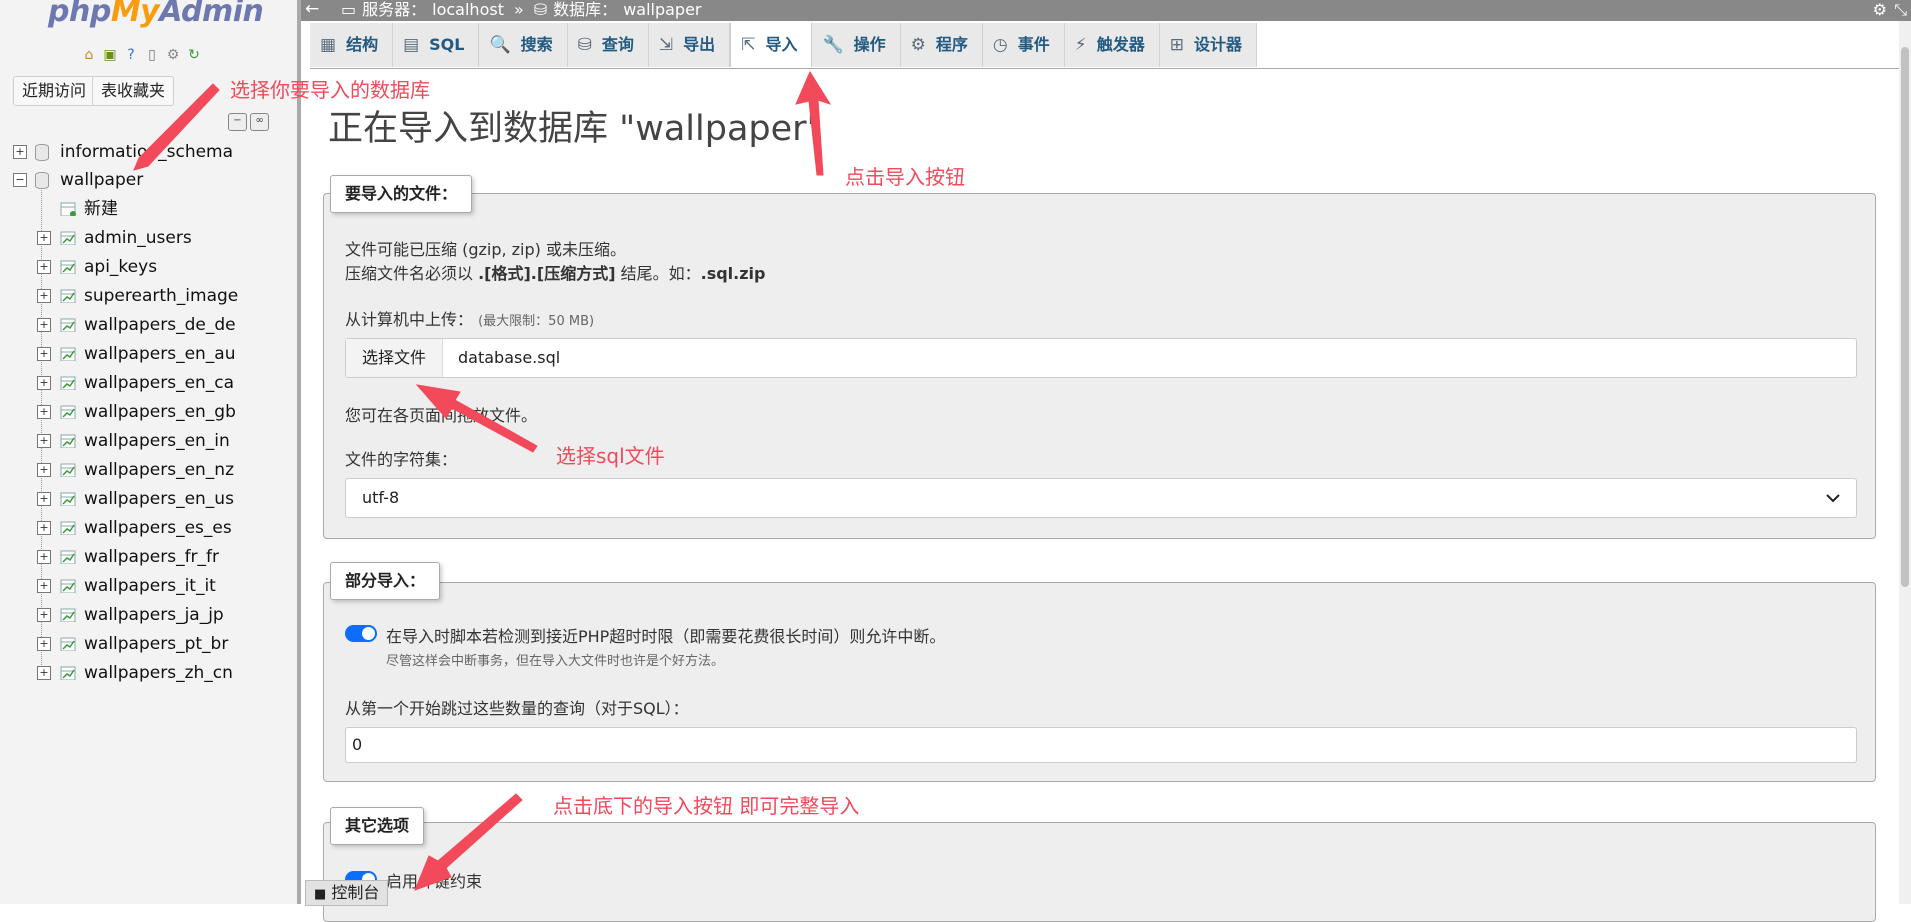 The height and width of the screenshot is (922, 1911). I want to click on link-with-main-icon: ∞, so click(259, 122).